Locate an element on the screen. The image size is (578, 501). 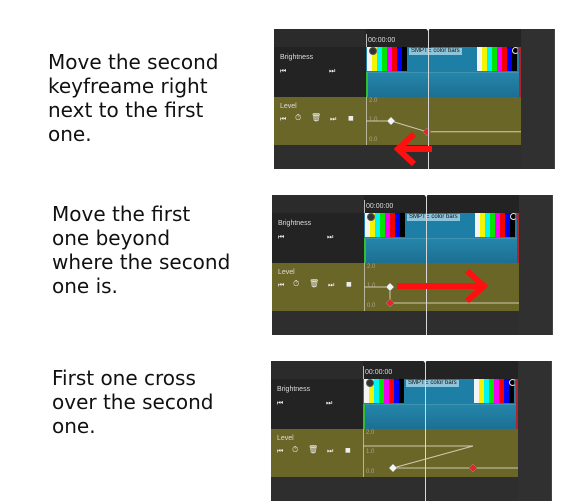
step-3-caption: First one cross over the second one. is located at coordinates (133, 402).